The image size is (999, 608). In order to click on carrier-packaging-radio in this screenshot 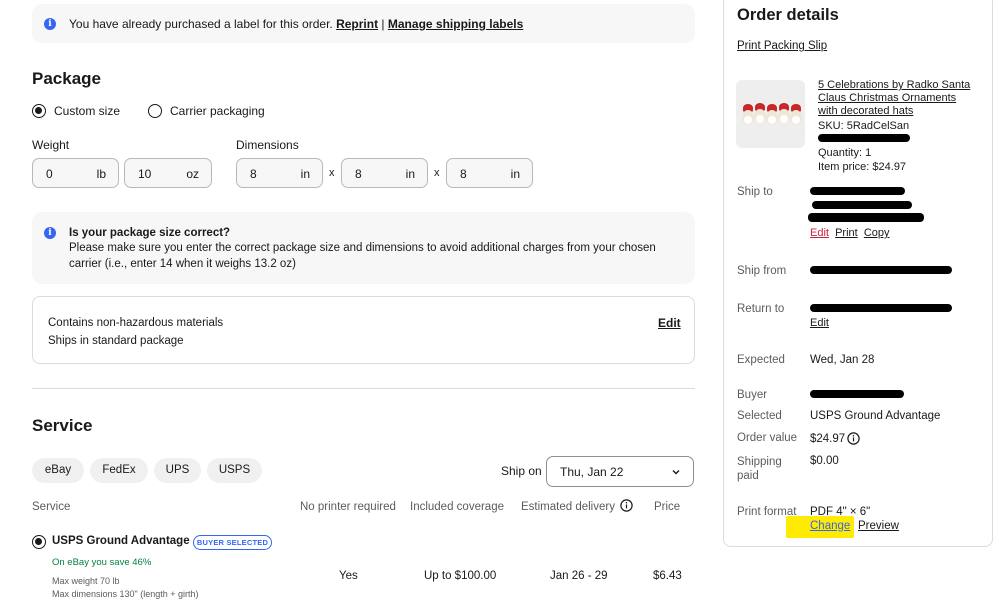, I will do `click(155, 111)`.